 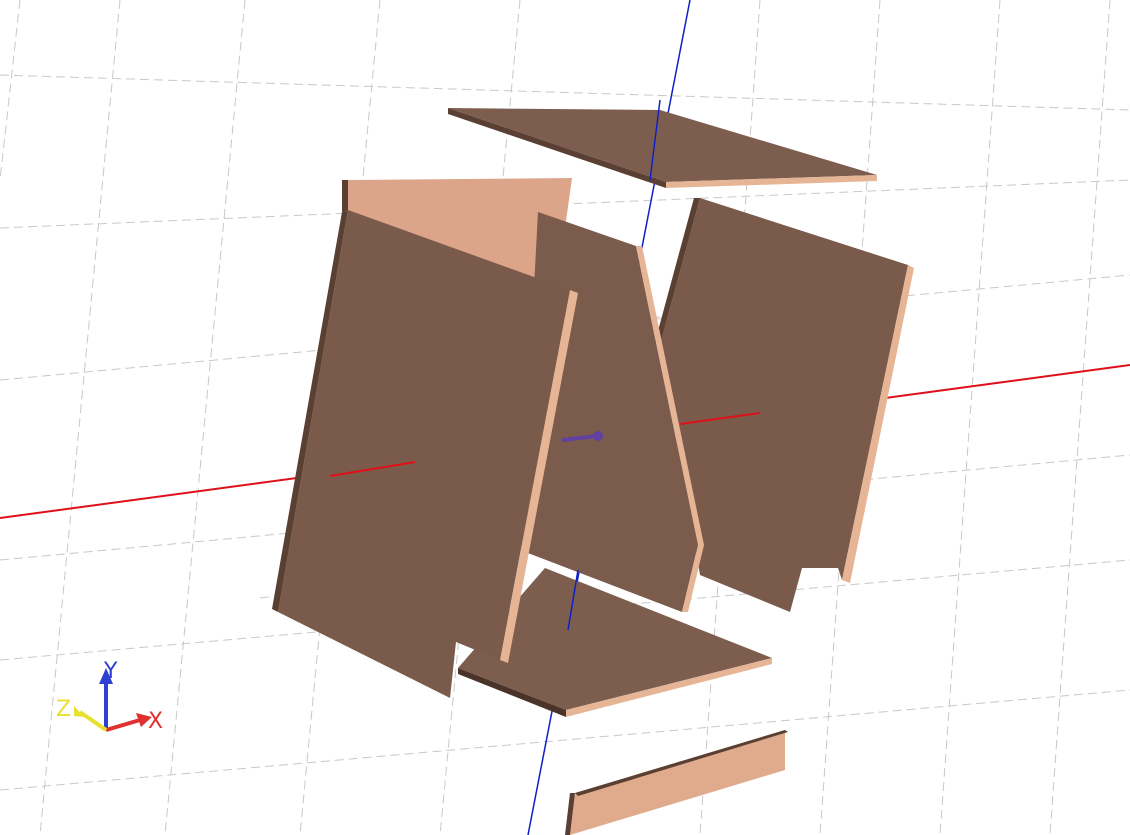 I want to click on triad-z-axis, so click(x=93, y=721).